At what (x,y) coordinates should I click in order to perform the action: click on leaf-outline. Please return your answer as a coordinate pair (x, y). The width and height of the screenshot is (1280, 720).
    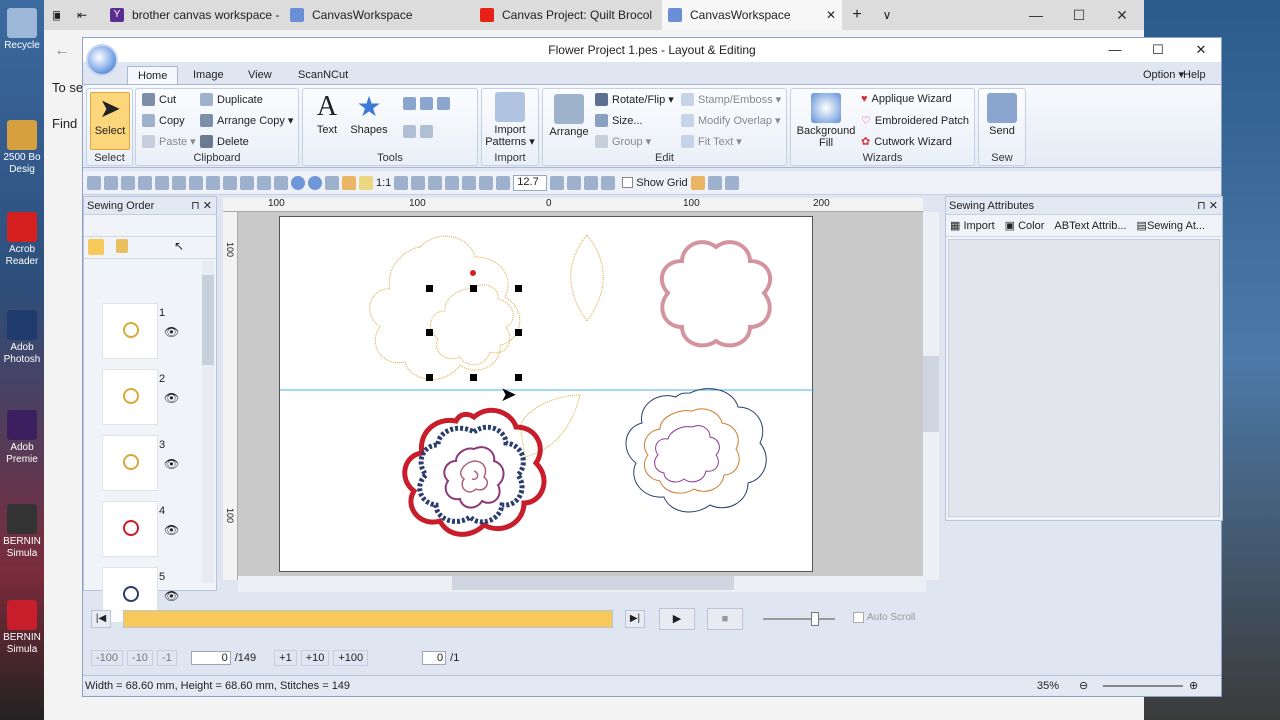
    Looking at the image, I should click on (587, 278).